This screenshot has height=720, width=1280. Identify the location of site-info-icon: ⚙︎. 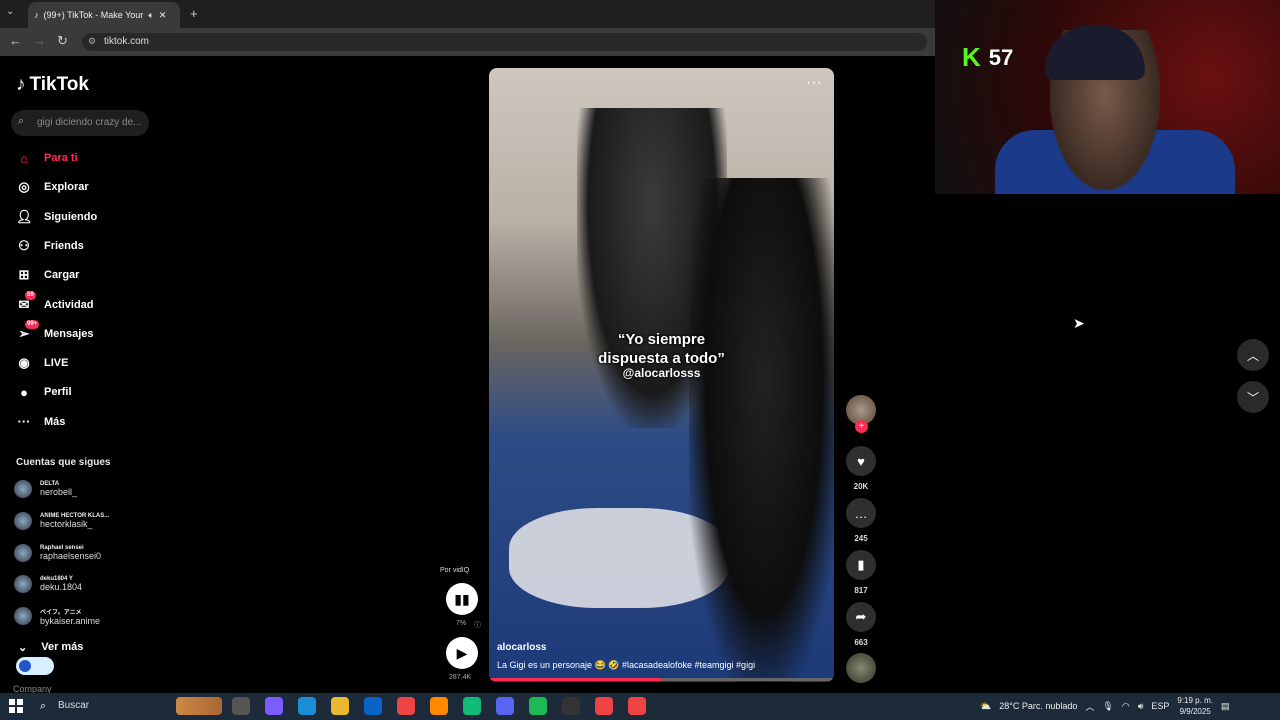
(92, 41).